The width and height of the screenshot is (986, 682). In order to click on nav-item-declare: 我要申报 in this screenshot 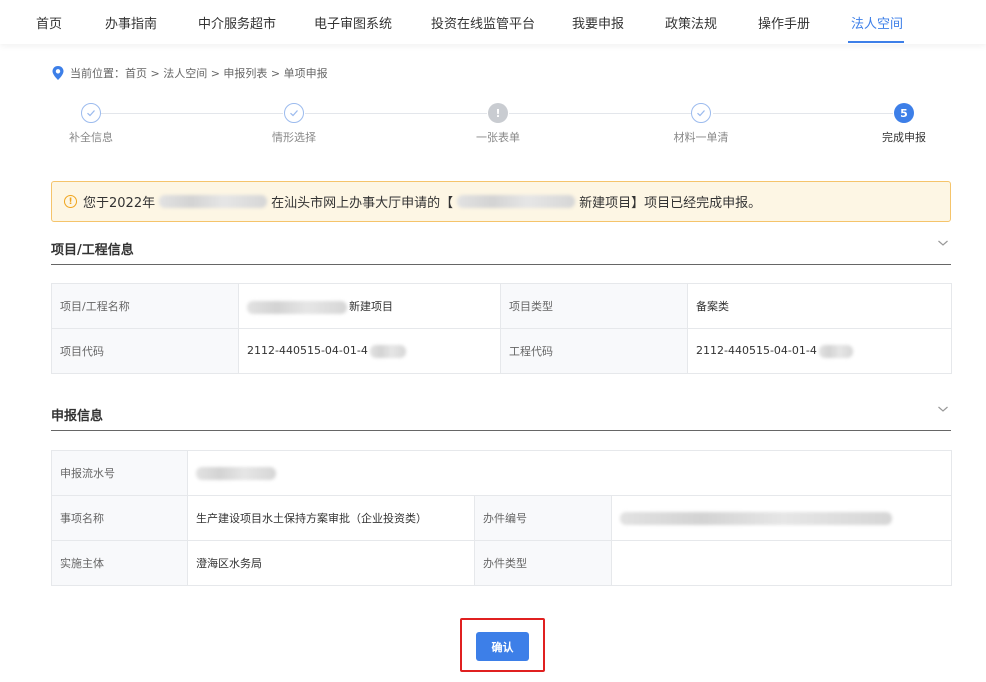, I will do `click(598, 22)`.